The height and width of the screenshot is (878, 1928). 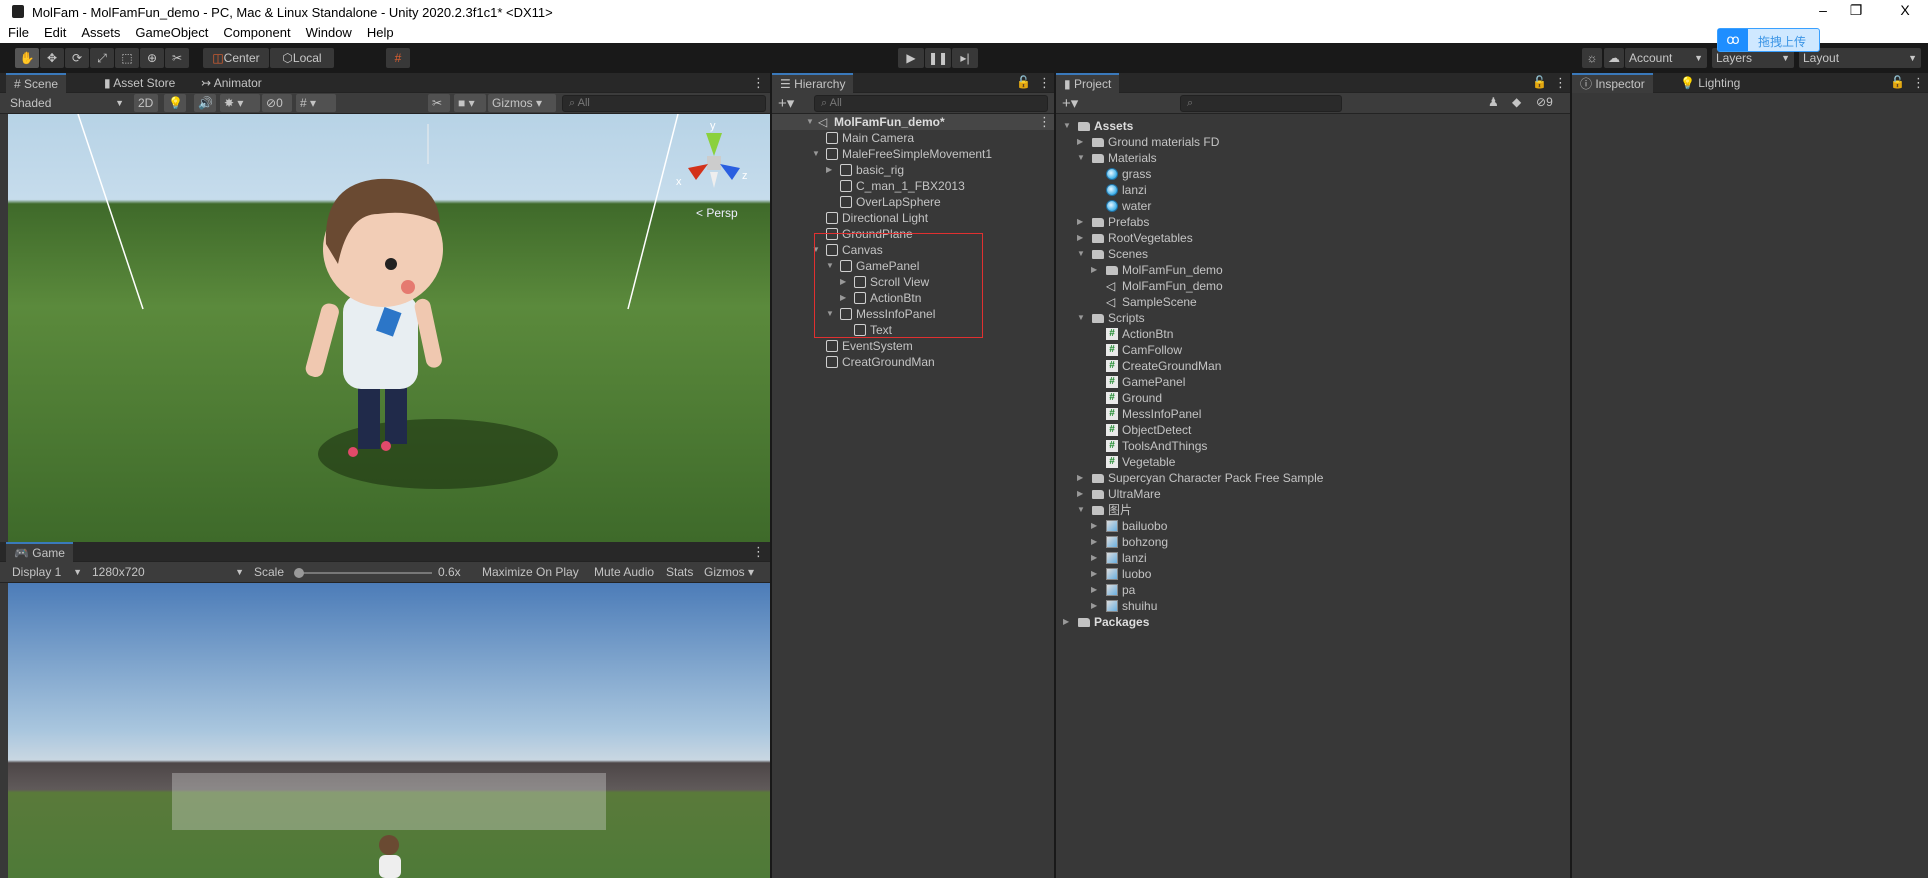 What do you see at coordinates (146, 103) in the screenshot?
I see `2d-toggle: 2D` at bounding box center [146, 103].